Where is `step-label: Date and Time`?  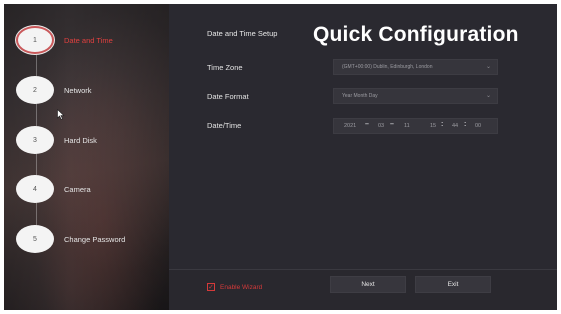 step-label: Date and Time is located at coordinates (88, 40).